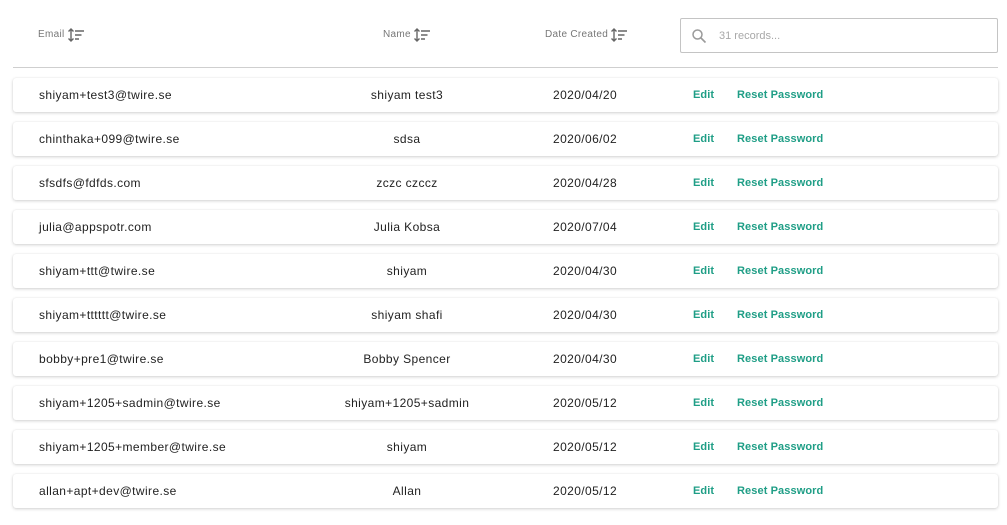 The height and width of the screenshot is (525, 1007). Describe the element at coordinates (51, 34) in the screenshot. I see `column-header-email-label: Email` at that location.